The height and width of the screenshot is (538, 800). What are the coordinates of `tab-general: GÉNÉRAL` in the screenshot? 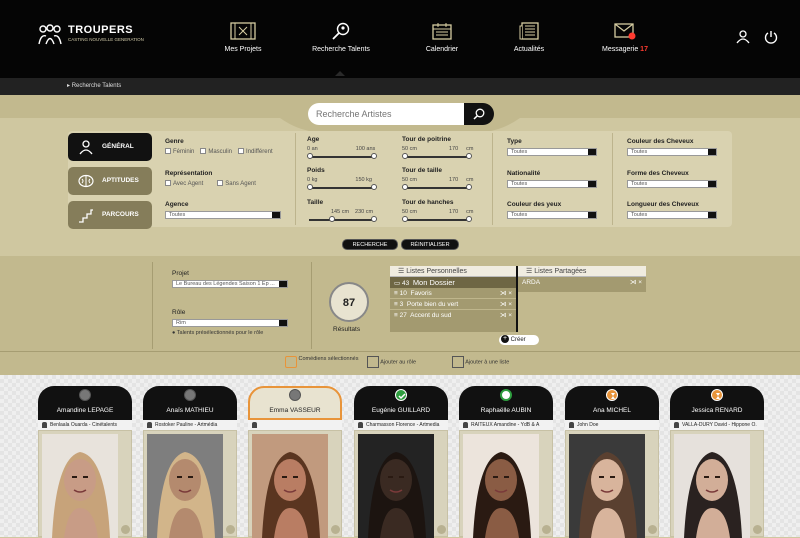 It's located at (110, 147).